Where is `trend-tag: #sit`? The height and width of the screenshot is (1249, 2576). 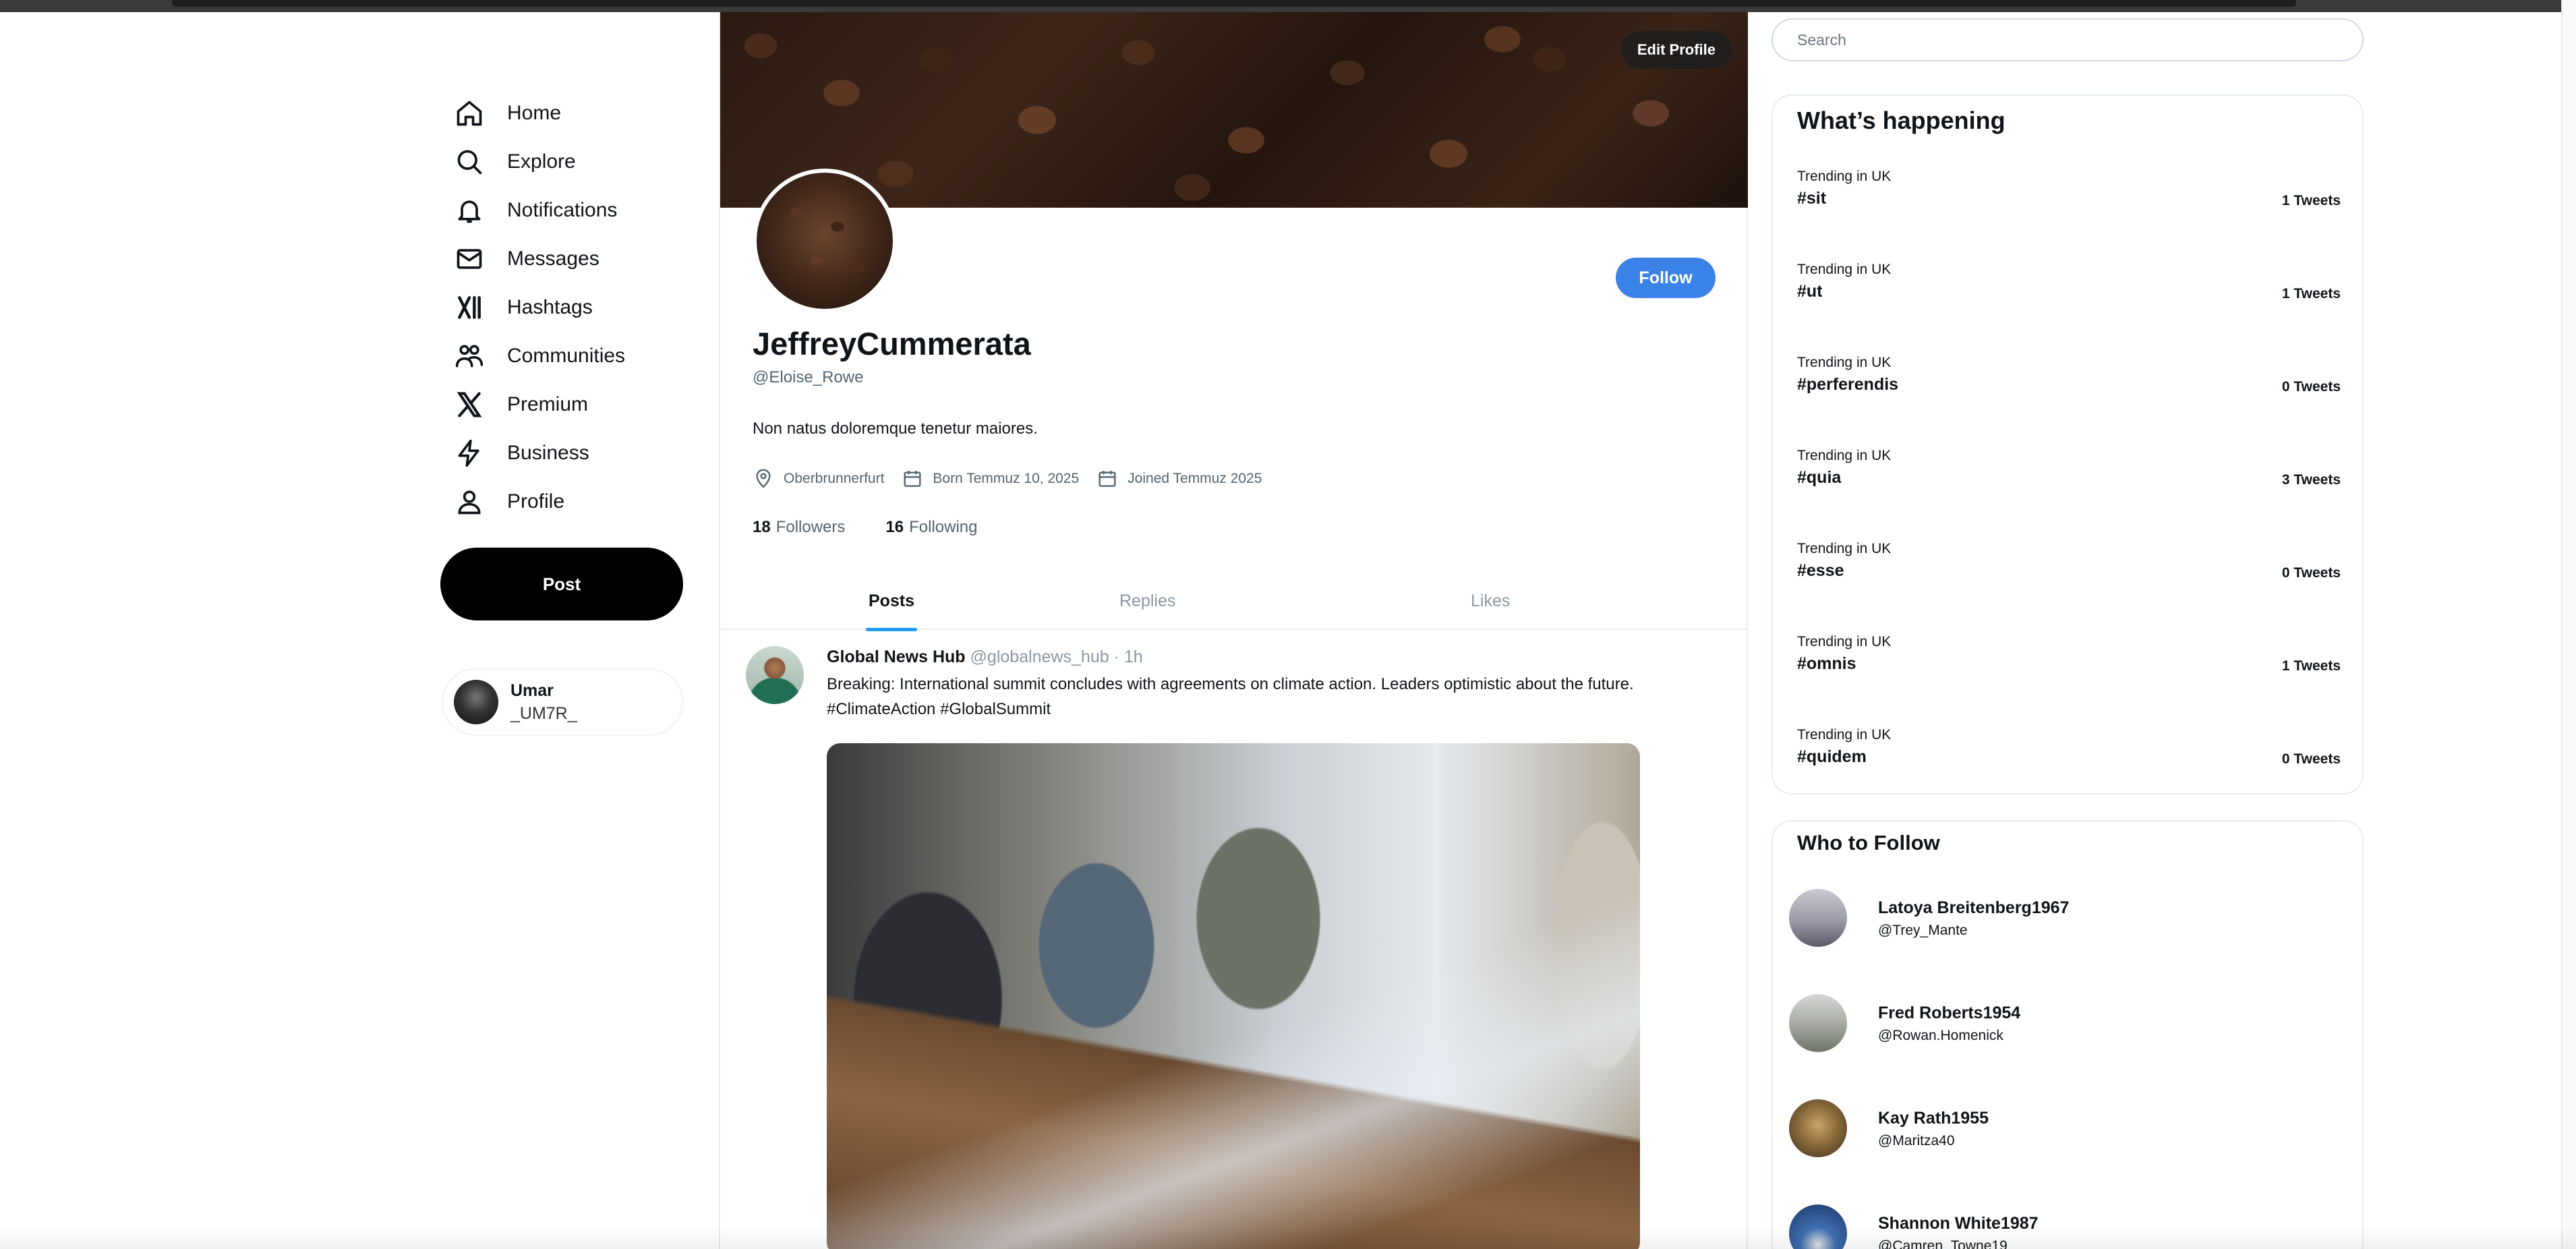
trend-tag: #sit is located at coordinates (1812, 198).